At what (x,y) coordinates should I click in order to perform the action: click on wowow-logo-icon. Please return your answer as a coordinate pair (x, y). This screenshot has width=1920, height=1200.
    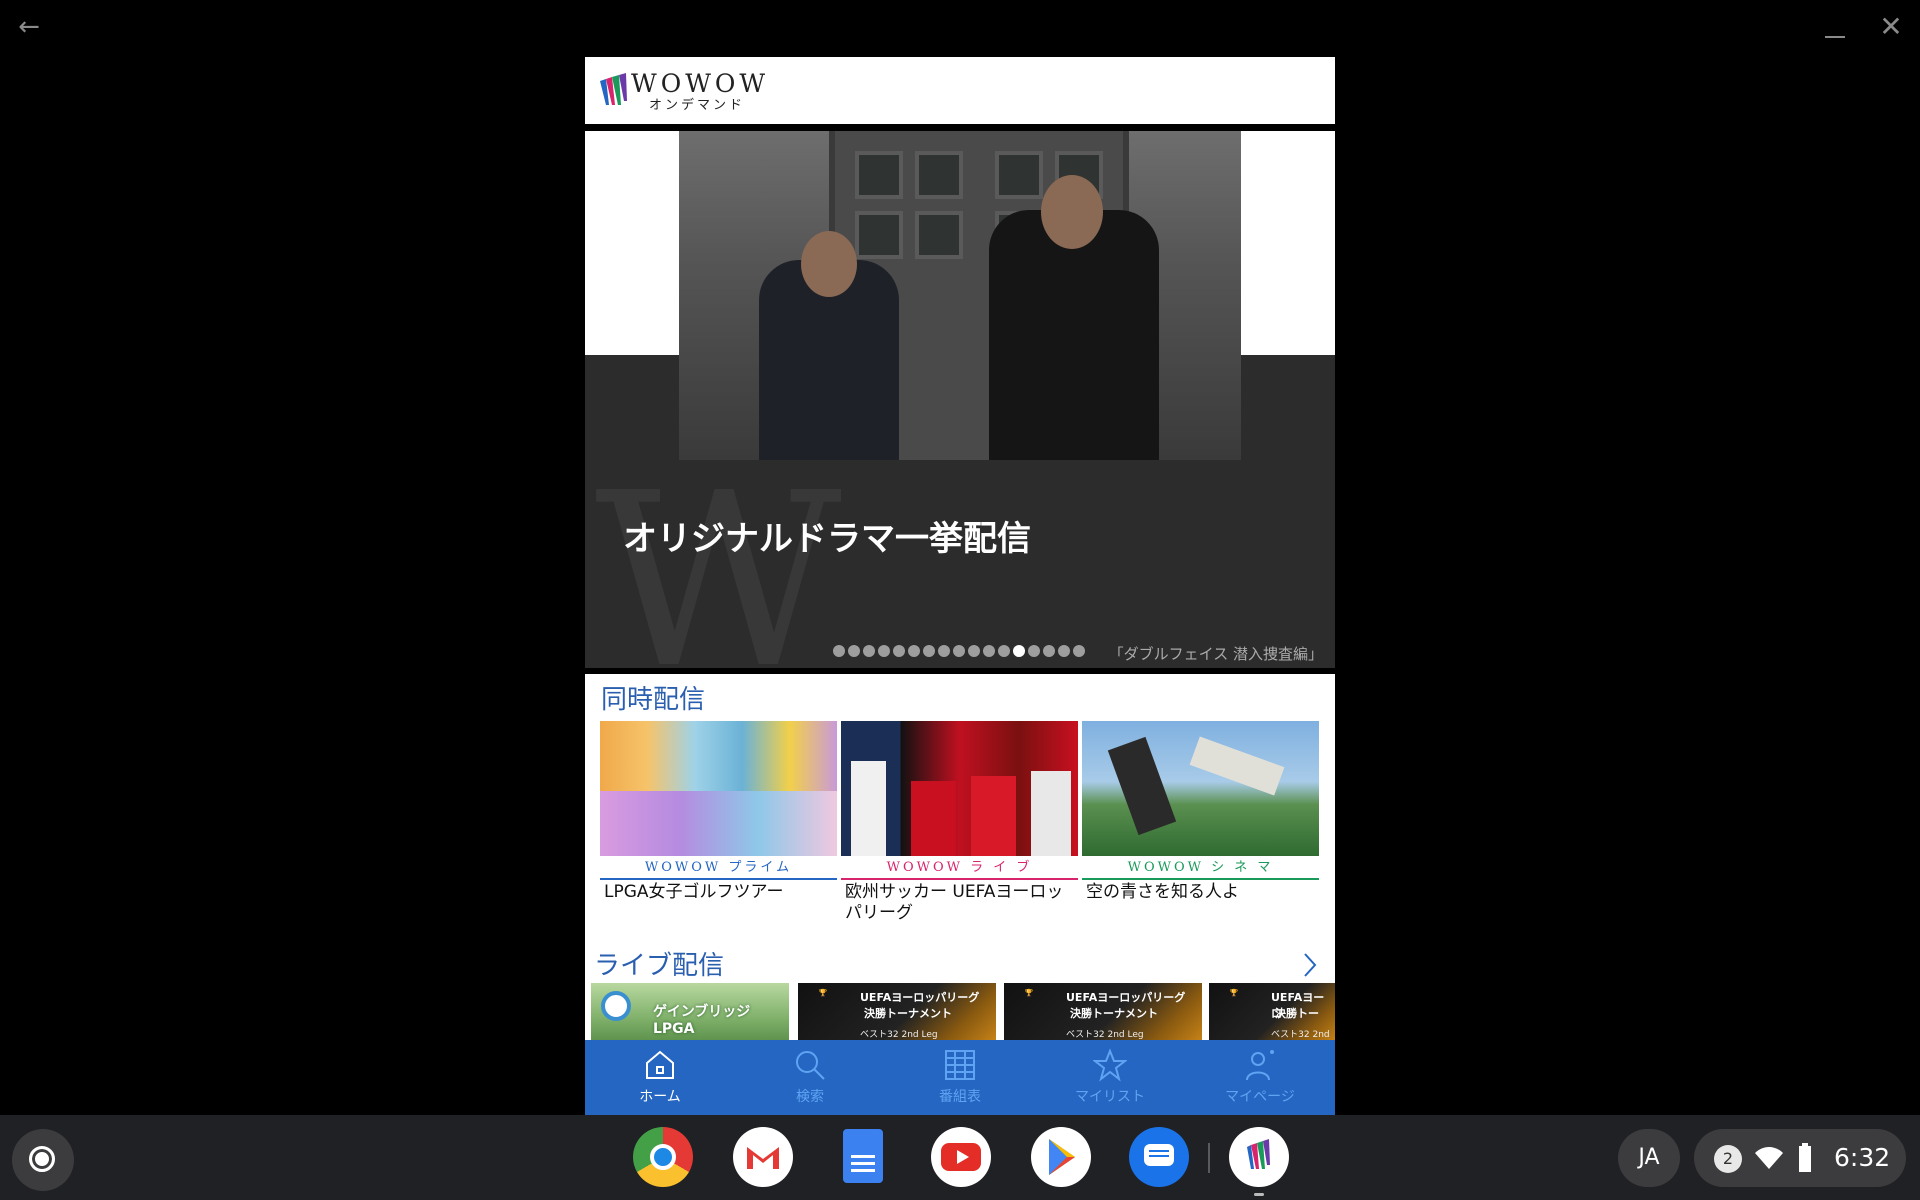
    Looking at the image, I should click on (613, 89).